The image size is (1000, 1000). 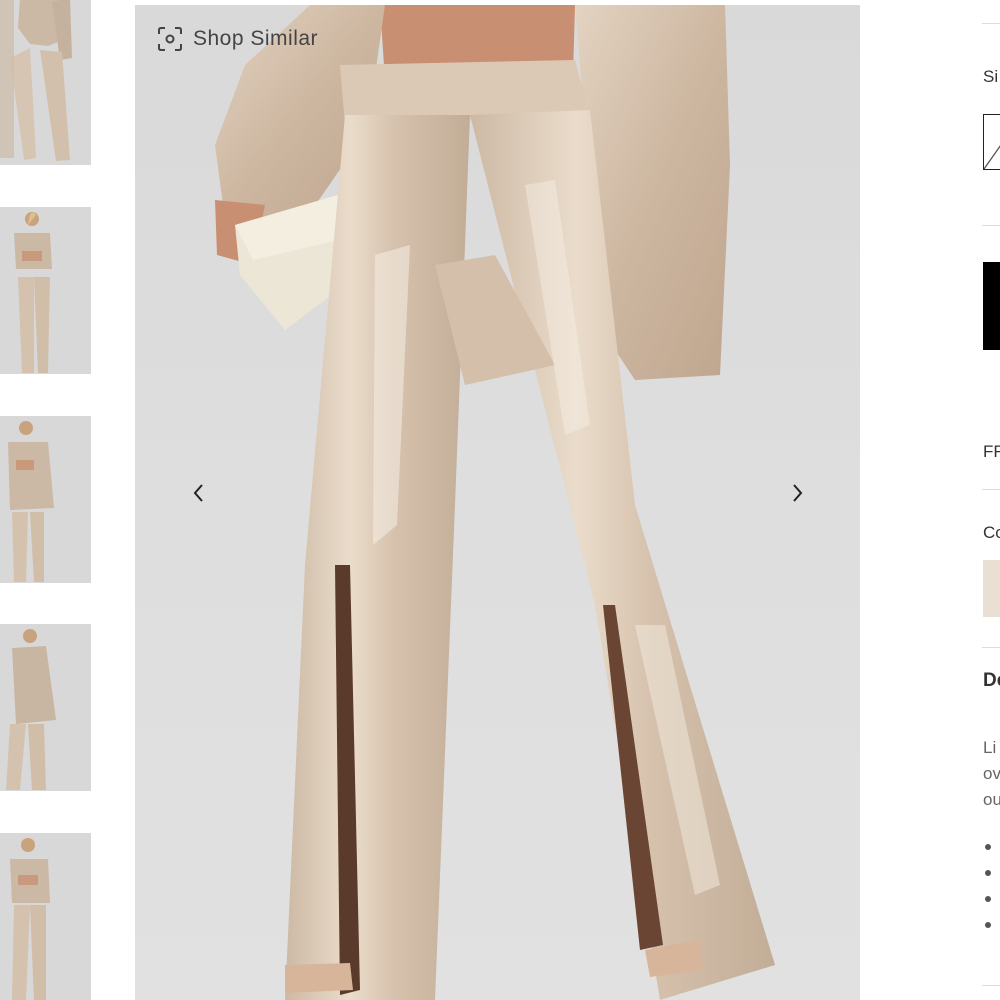 I want to click on description-line-2: ov, so click(x=991, y=773).